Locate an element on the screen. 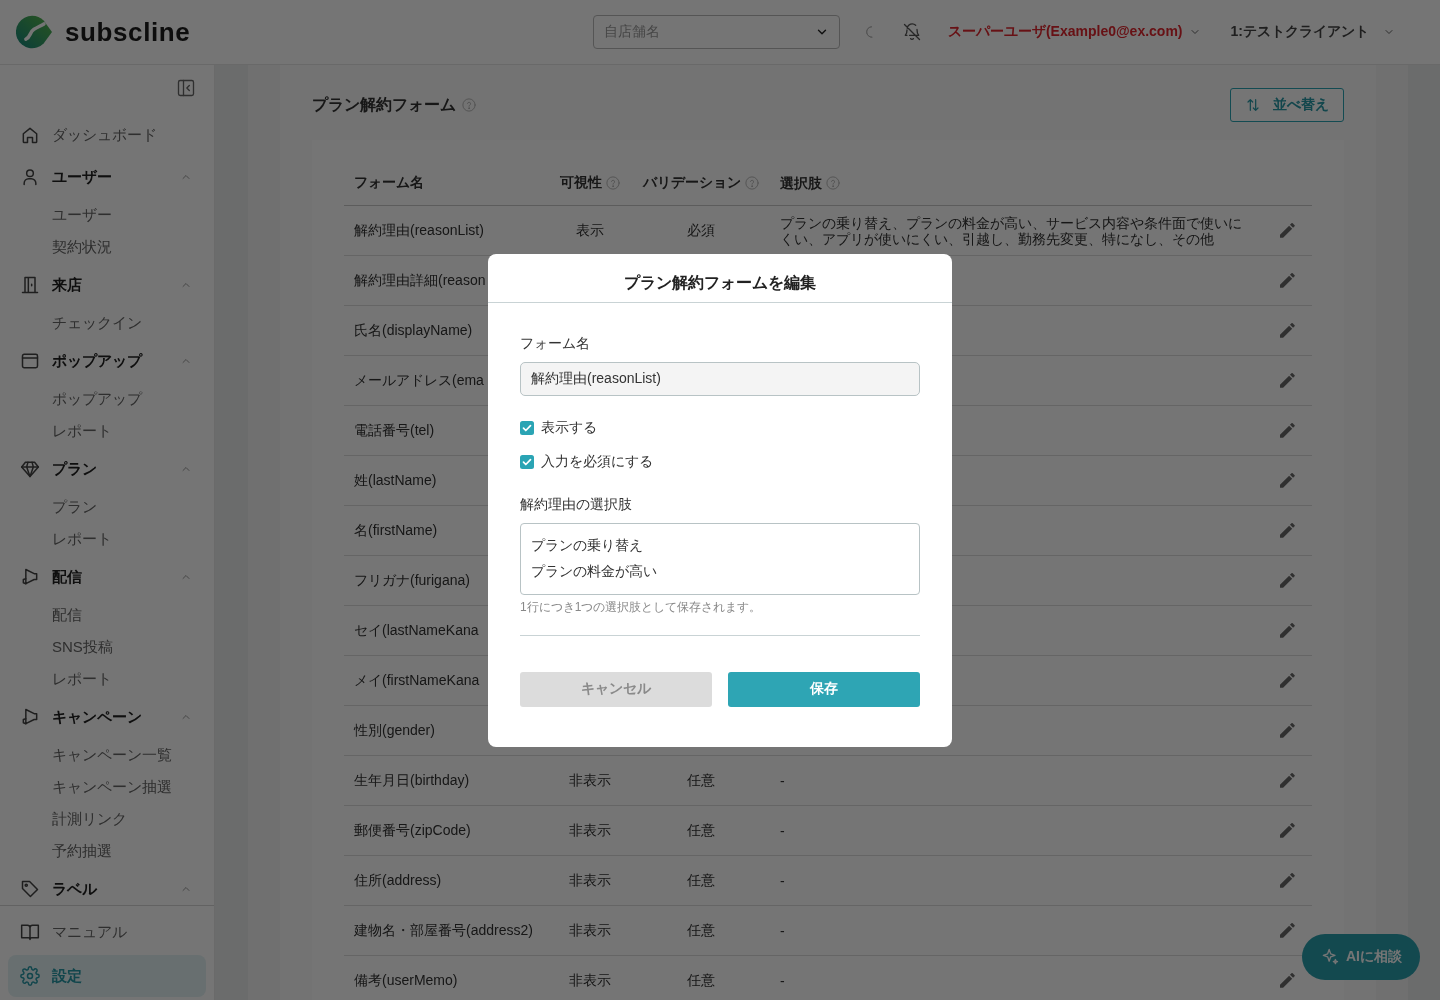  table-cell: 備考(userMemo) is located at coordinates (406, 979).